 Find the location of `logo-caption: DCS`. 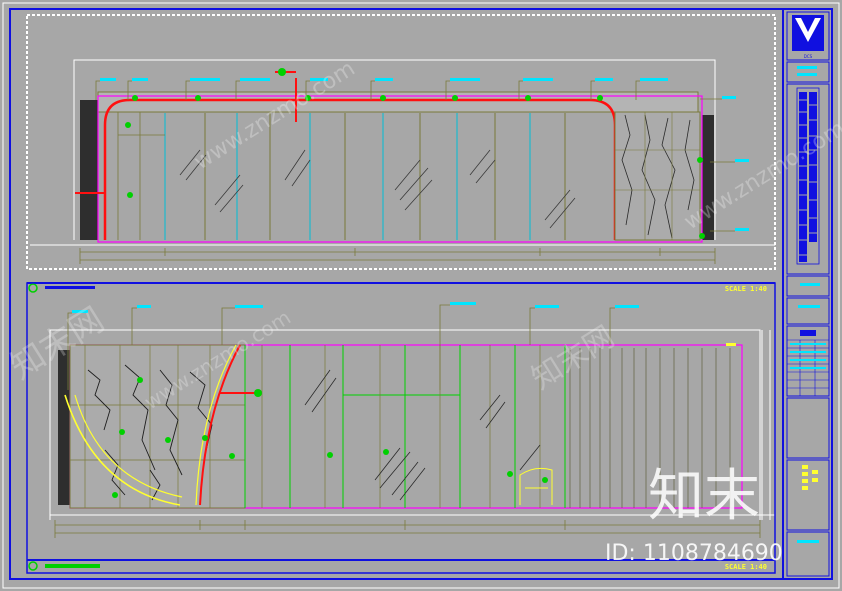

logo-caption: DCS is located at coordinates (808, 56).